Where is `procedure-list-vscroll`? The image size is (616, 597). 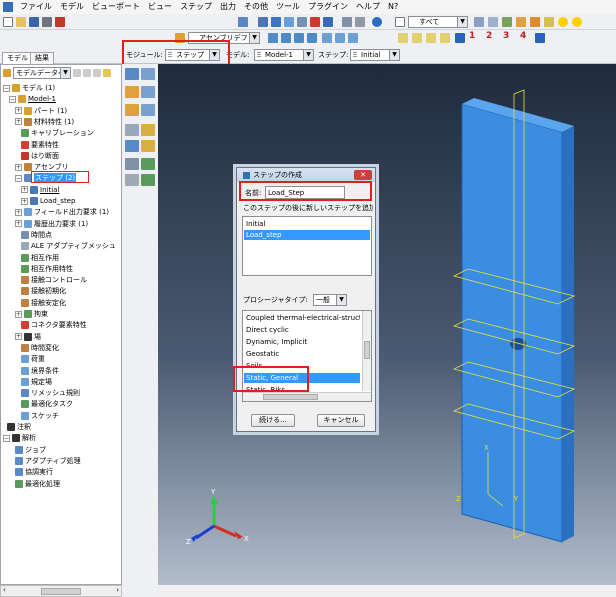 procedure-list-vscroll is located at coordinates (366, 351).